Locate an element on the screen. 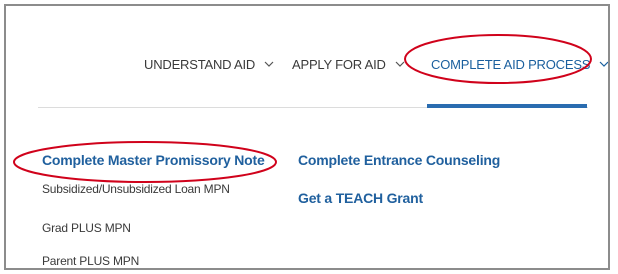 The width and height of the screenshot is (618, 274). nav-complete-aid-process-label: COMPLETE AID PROCESS is located at coordinates (511, 64).